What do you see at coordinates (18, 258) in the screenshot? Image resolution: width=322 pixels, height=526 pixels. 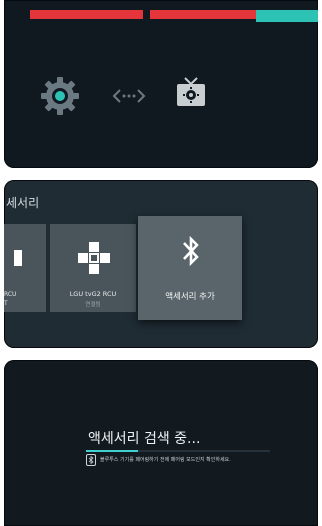 I see `remote-icon` at bounding box center [18, 258].